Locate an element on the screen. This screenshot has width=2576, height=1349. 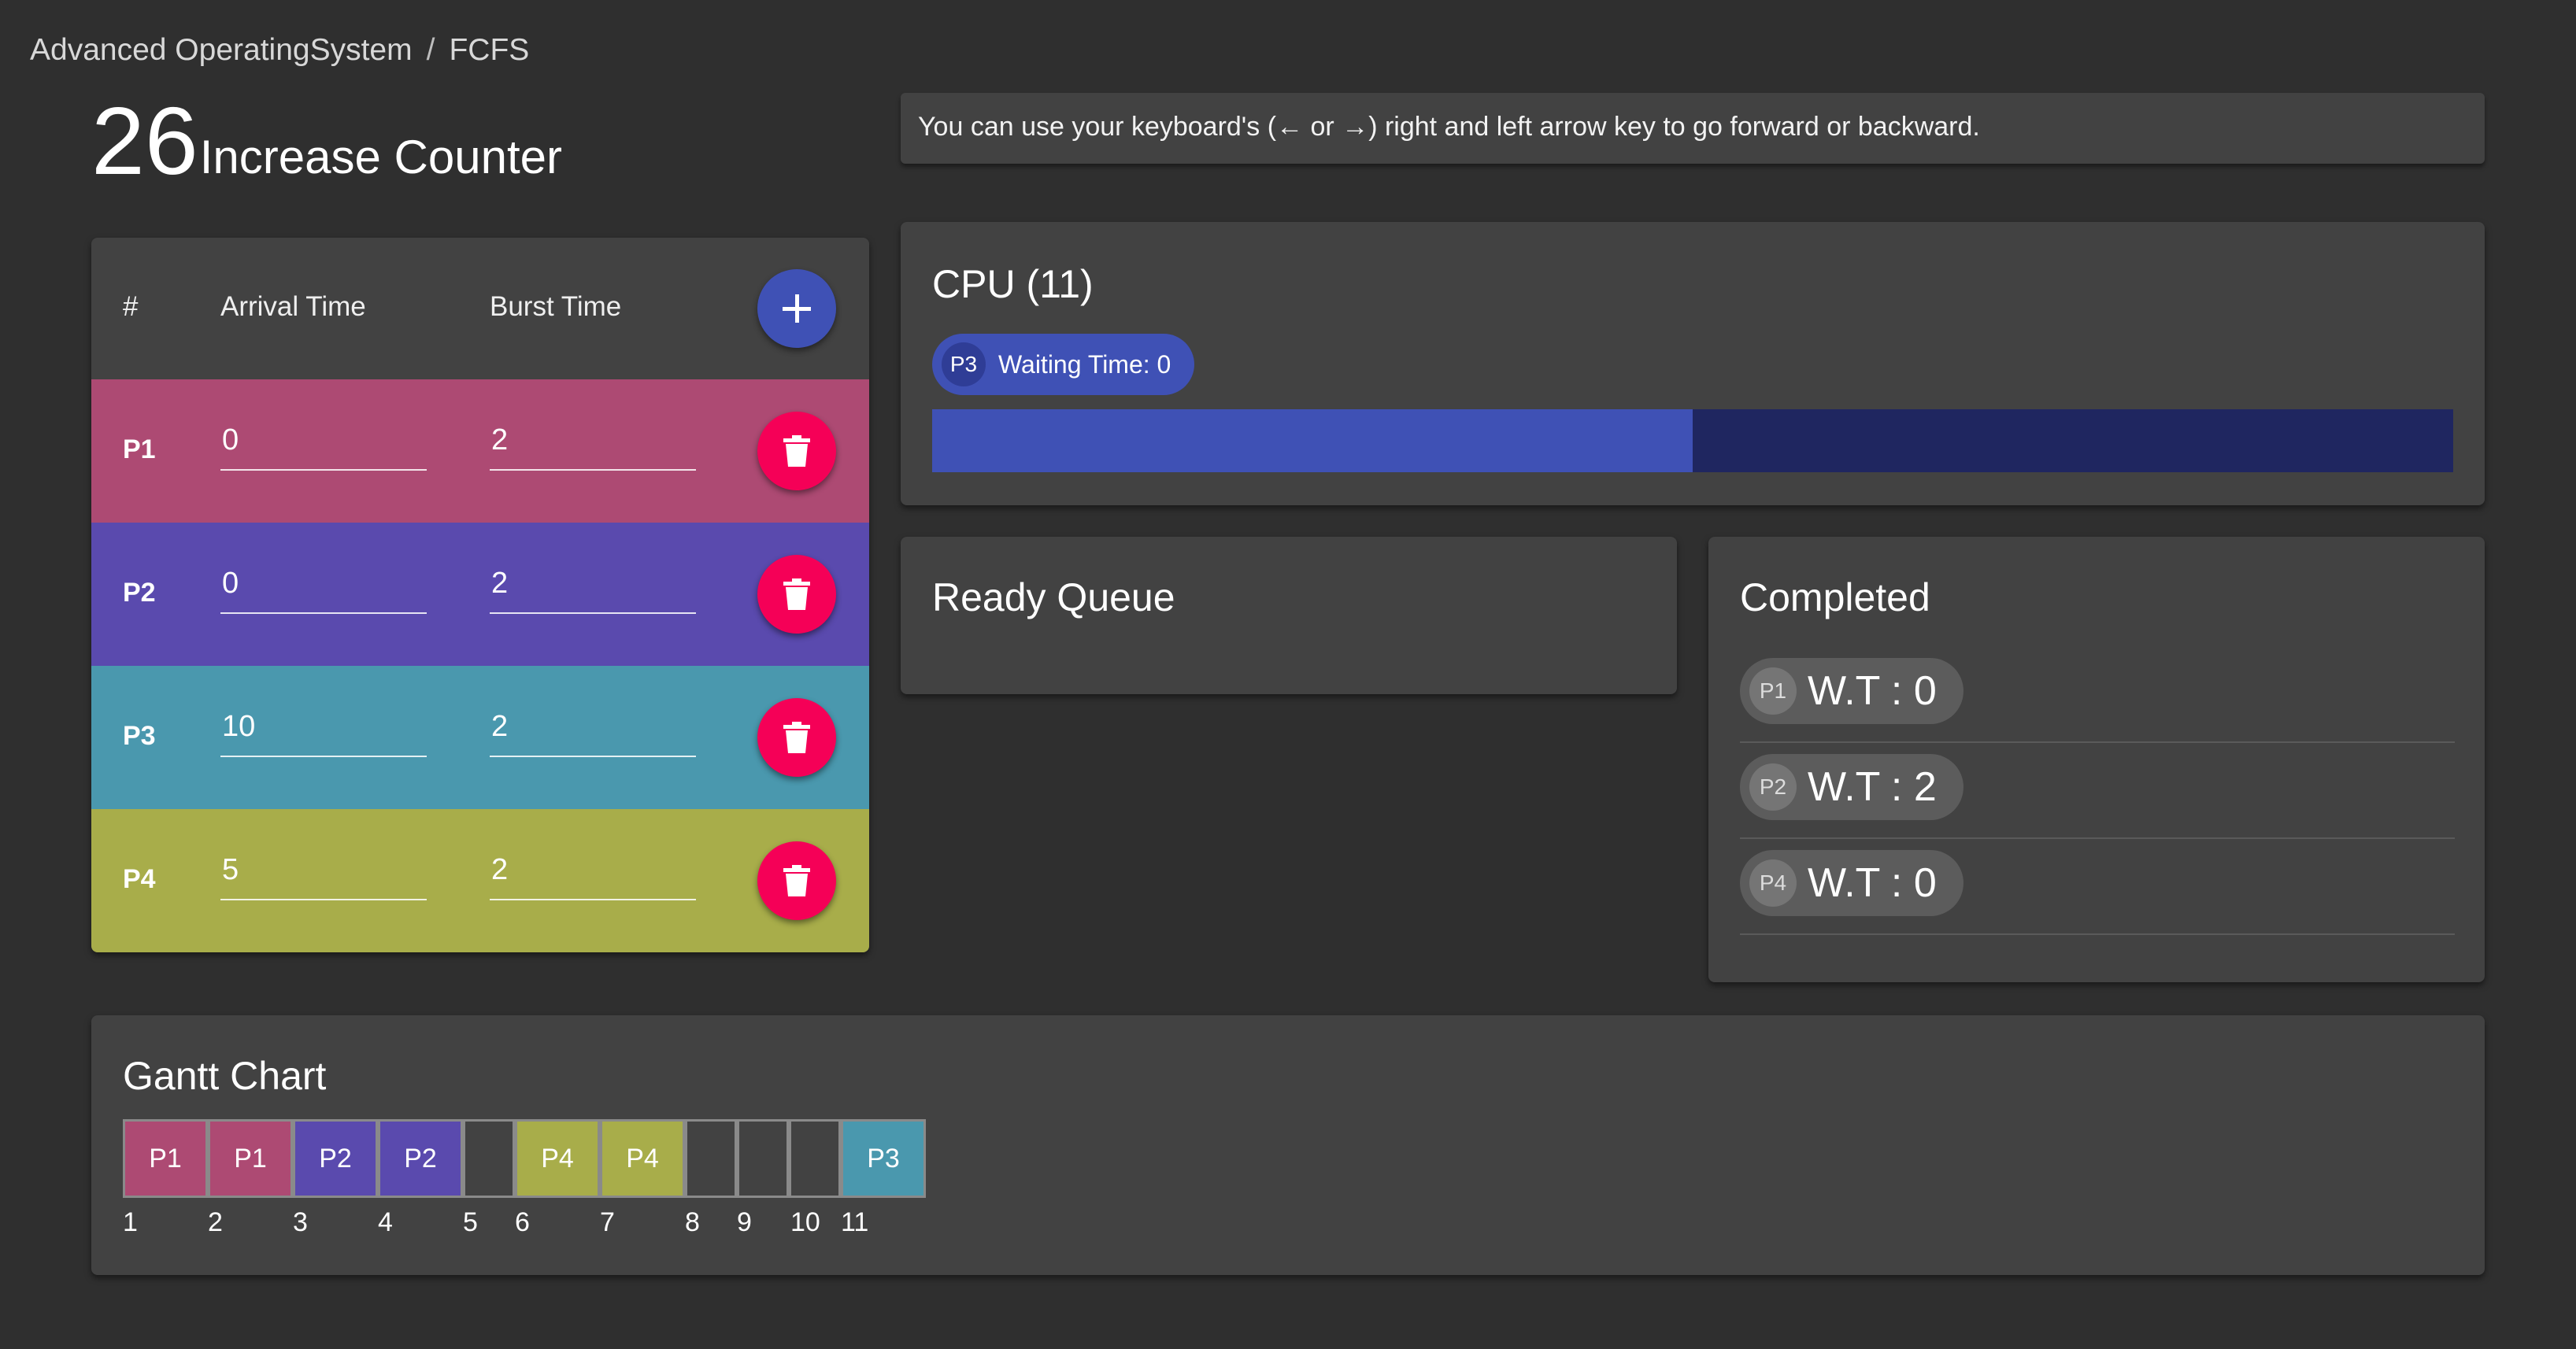
arrival-time-value: 5 is located at coordinates (230, 869).